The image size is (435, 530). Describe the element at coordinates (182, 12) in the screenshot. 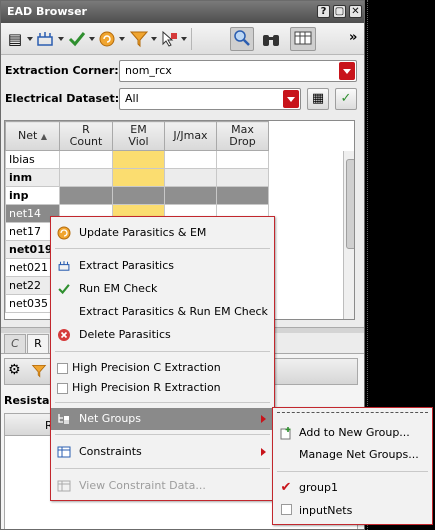

I see `title-bar: EAD Browser ? ▢ ✕` at that location.